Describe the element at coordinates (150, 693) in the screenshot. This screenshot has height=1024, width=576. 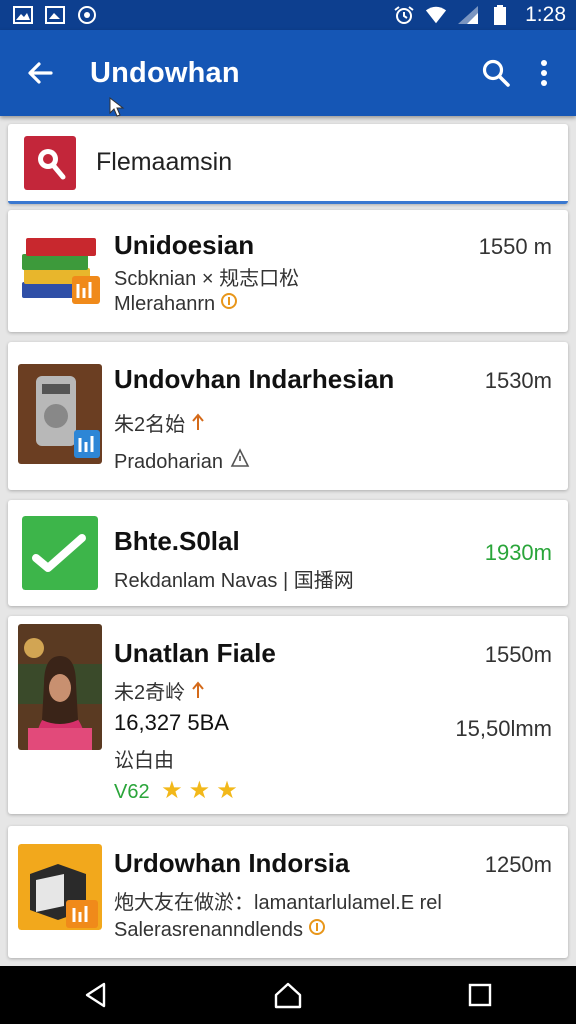
I see `item-subtitle-text: 未2奇岭` at that location.